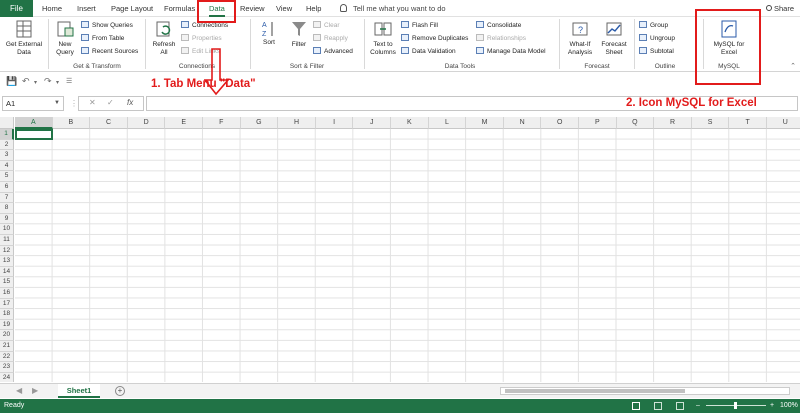 The height and width of the screenshot is (413, 800). Describe the element at coordinates (334, 123) in the screenshot. I see `column-header: I` at that location.